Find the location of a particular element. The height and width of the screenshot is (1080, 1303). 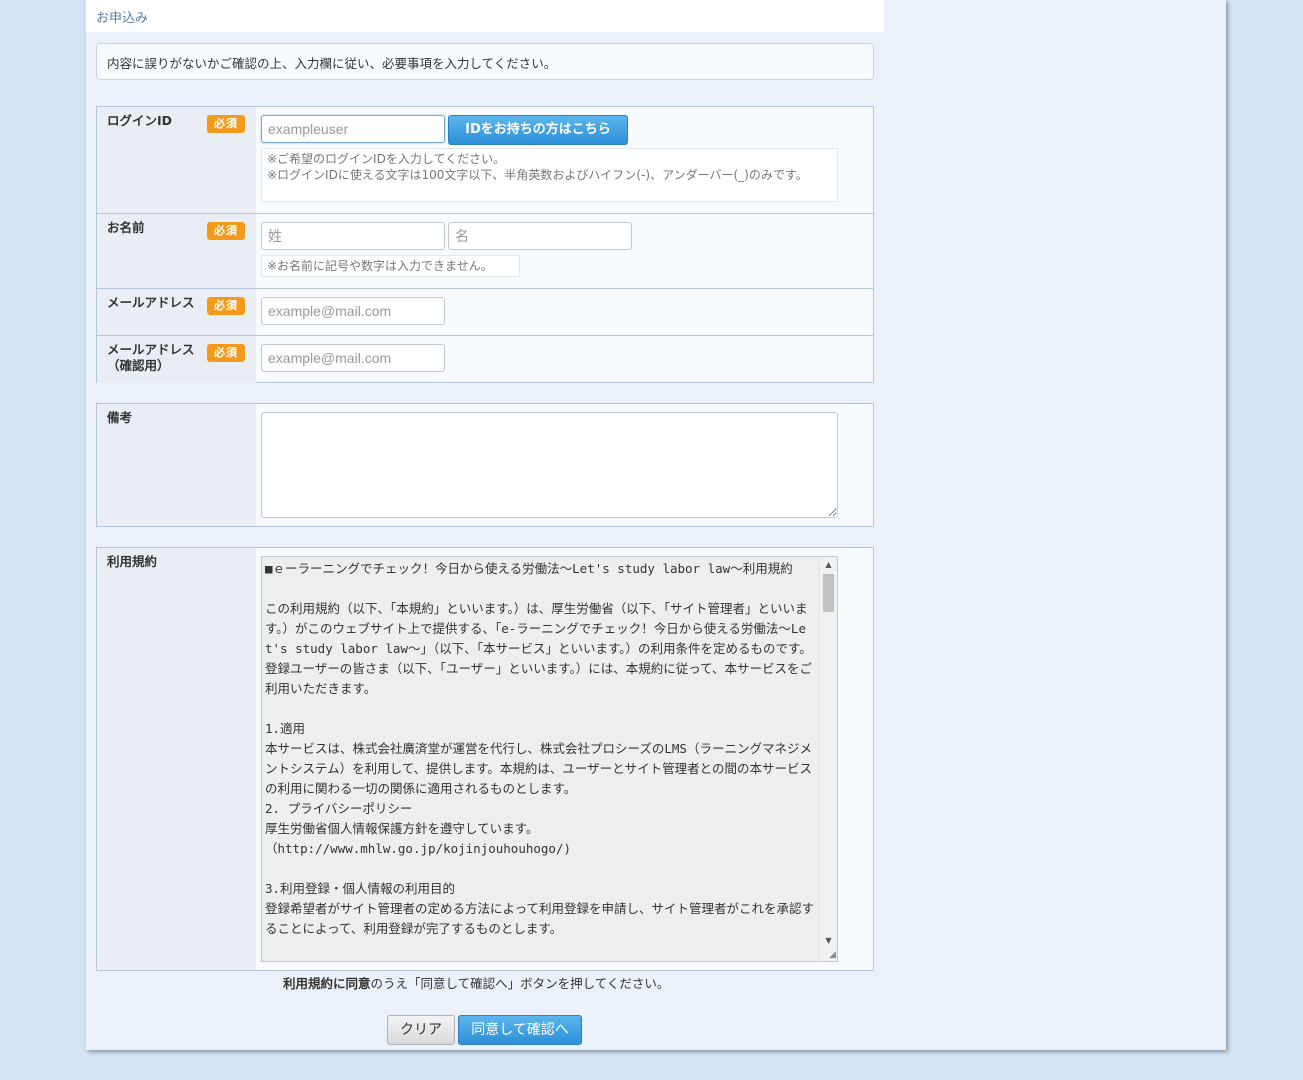

row-header: 備考 is located at coordinates (176, 465).